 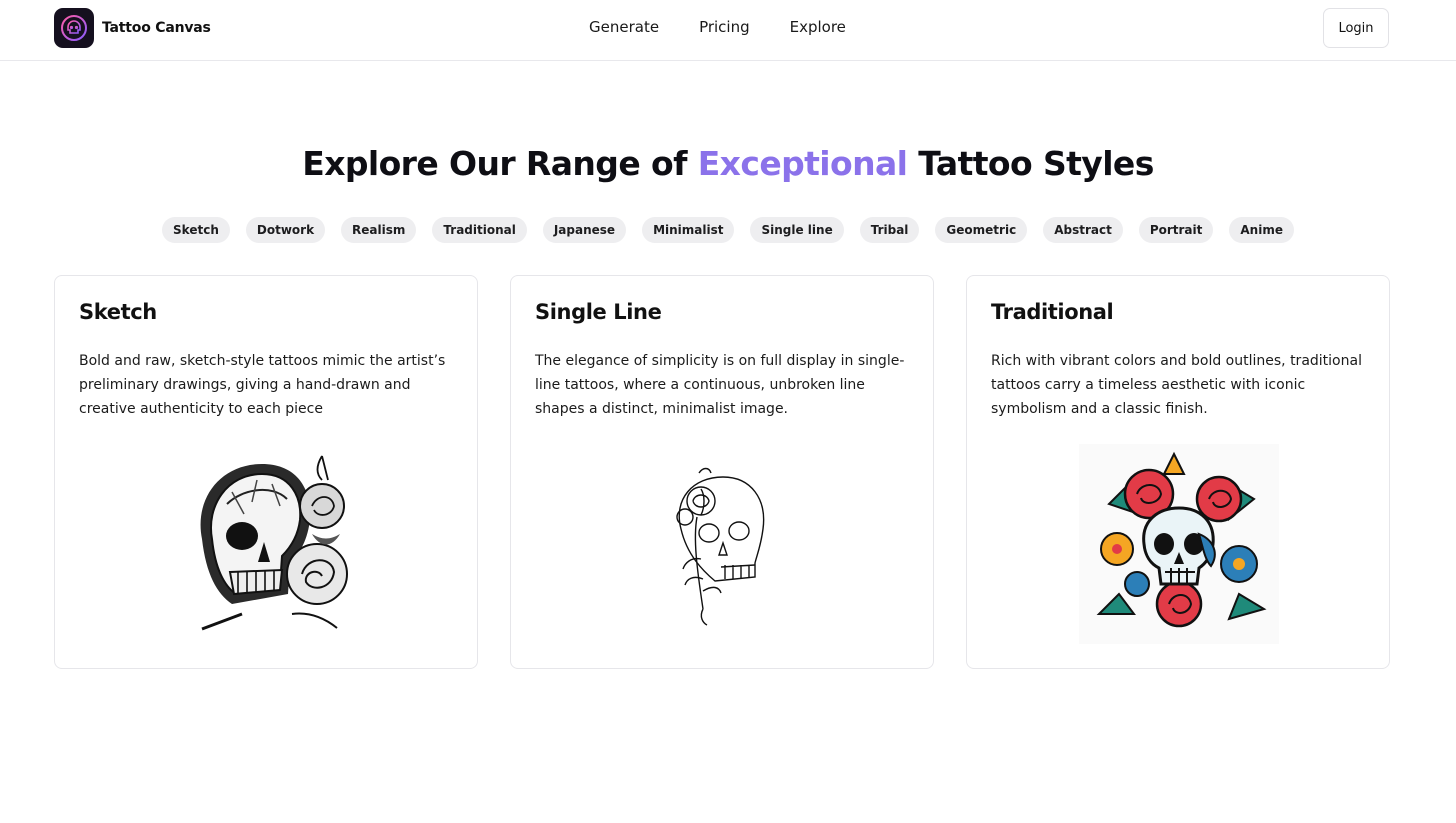 What do you see at coordinates (724, 27) in the screenshot?
I see `nav-pricing: Pricing` at bounding box center [724, 27].